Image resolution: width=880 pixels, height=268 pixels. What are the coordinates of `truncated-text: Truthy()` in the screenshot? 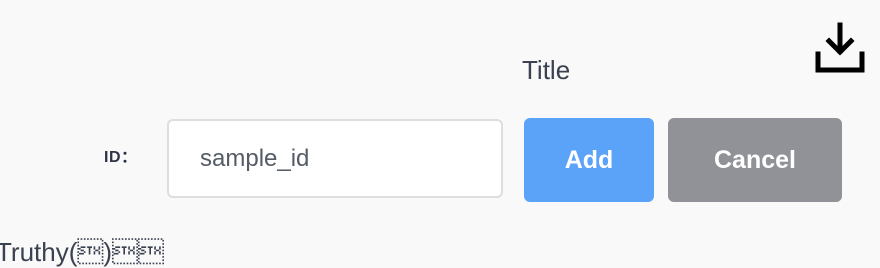 It's located at (82, 252).